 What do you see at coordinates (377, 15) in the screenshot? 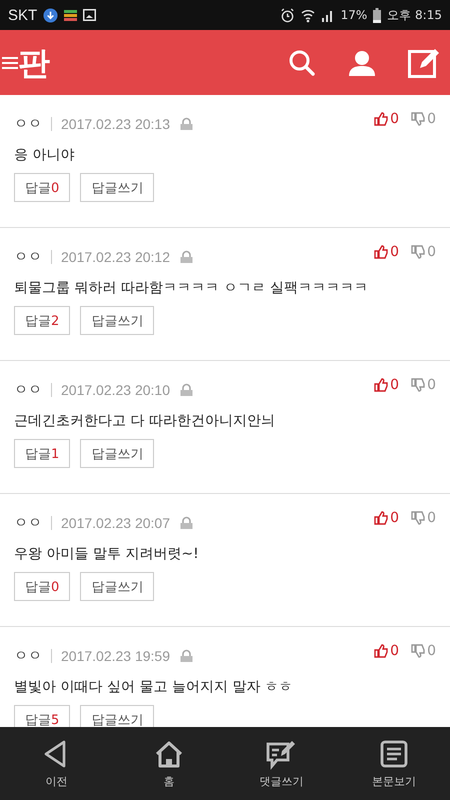
I see `battery-icon` at bounding box center [377, 15].